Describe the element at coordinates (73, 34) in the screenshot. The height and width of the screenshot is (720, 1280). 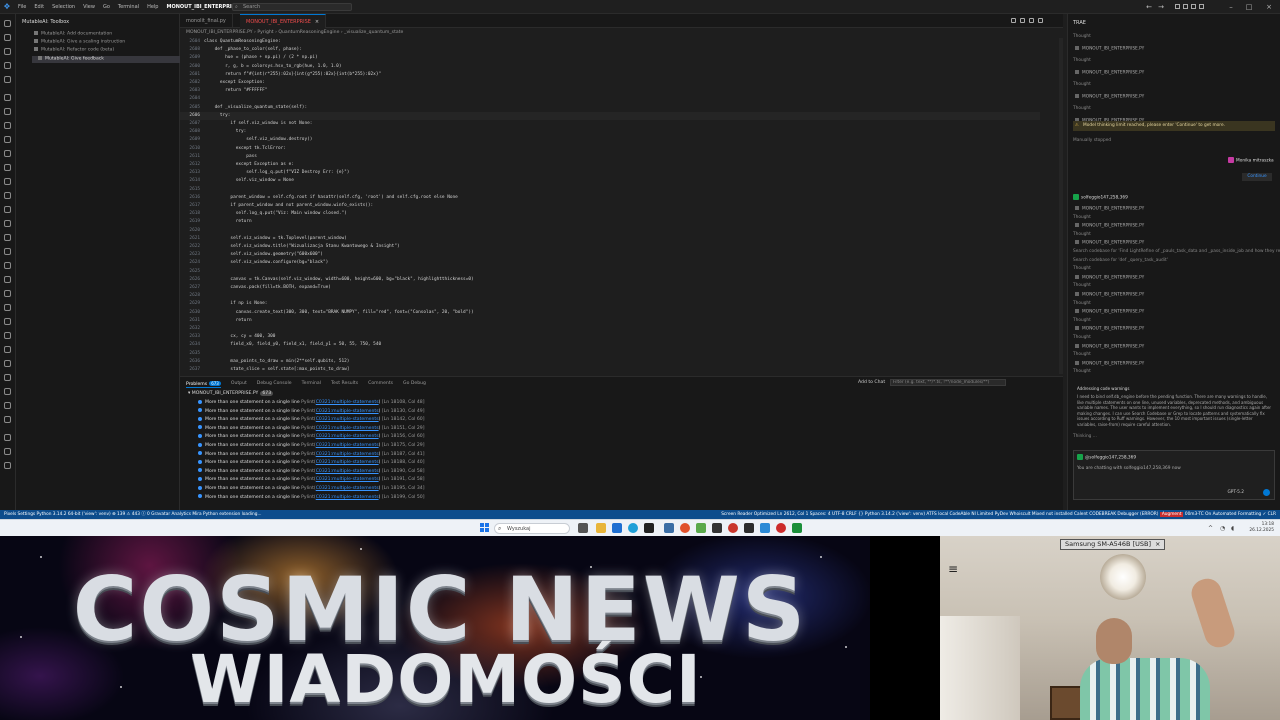
I see `sidebar-item-add-docs: MutableAI: Add documentation` at that location.